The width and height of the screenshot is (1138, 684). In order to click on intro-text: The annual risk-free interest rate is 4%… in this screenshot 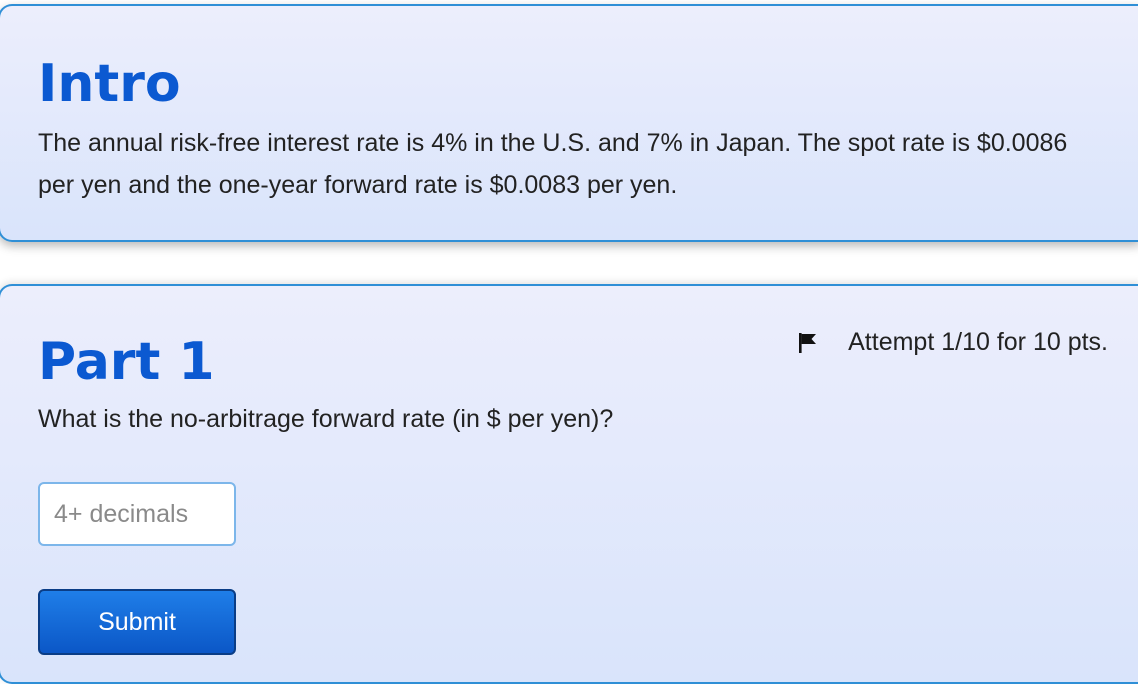, I will do `click(553, 164)`.